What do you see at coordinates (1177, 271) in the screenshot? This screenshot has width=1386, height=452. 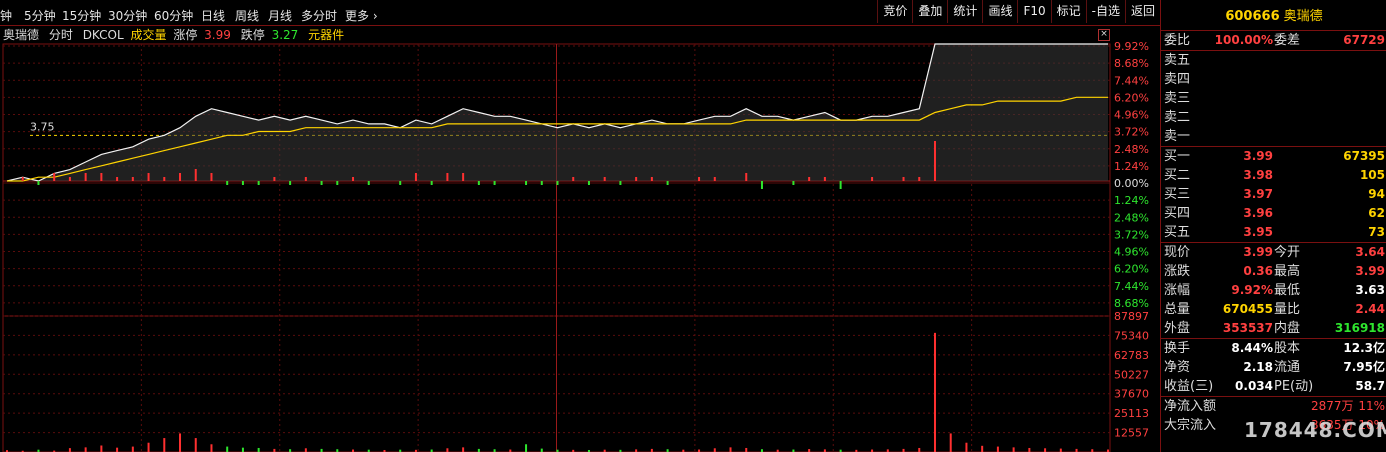 I see `stat-label: 涨跌` at bounding box center [1177, 271].